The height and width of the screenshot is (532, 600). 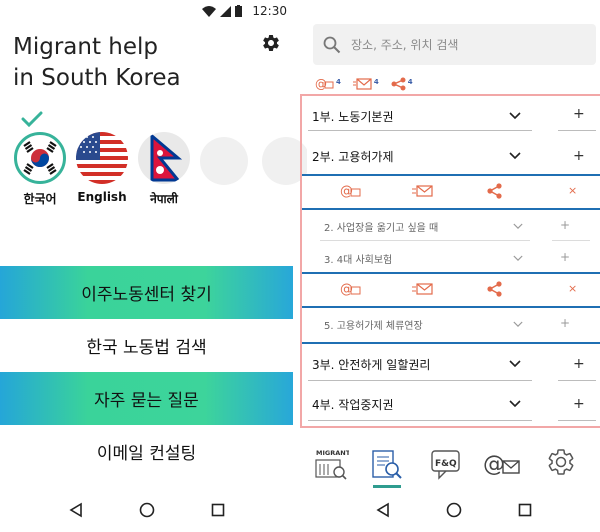 I want to click on language-label-nepali: नेपाली, so click(x=164, y=199).